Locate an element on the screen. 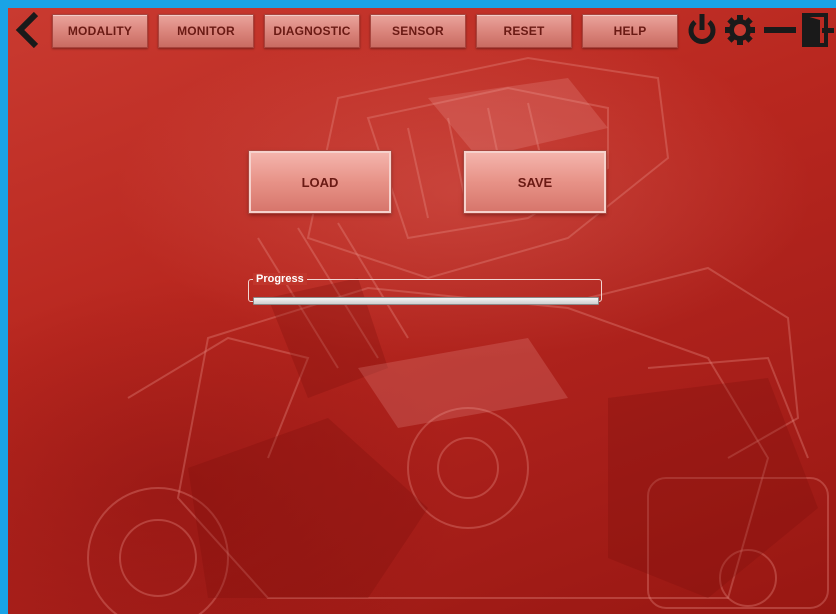 The width and height of the screenshot is (836, 614). menu-button-sensor: SENSOR is located at coordinates (418, 31).